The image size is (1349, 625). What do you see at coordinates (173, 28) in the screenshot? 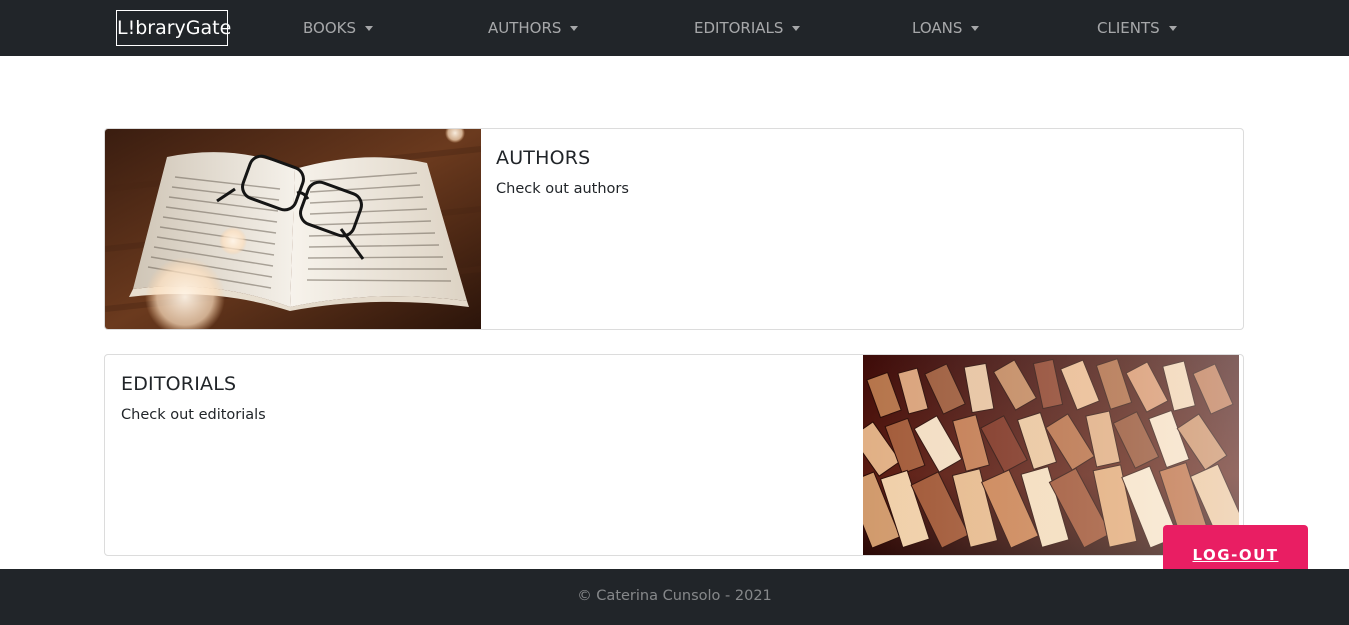
I see `brand-logo: L!braryGate` at bounding box center [173, 28].